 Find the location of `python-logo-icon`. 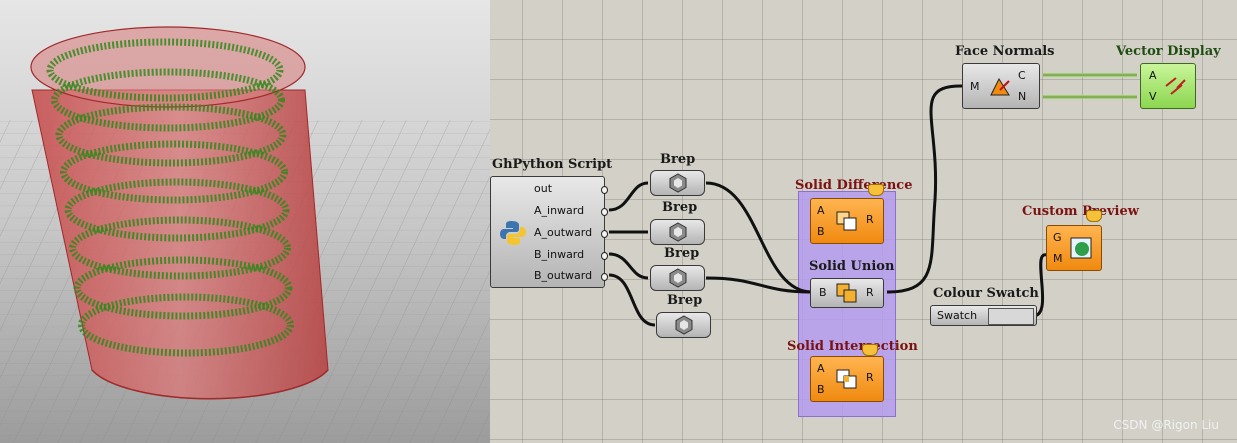

python-logo-icon is located at coordinates (513, 233).